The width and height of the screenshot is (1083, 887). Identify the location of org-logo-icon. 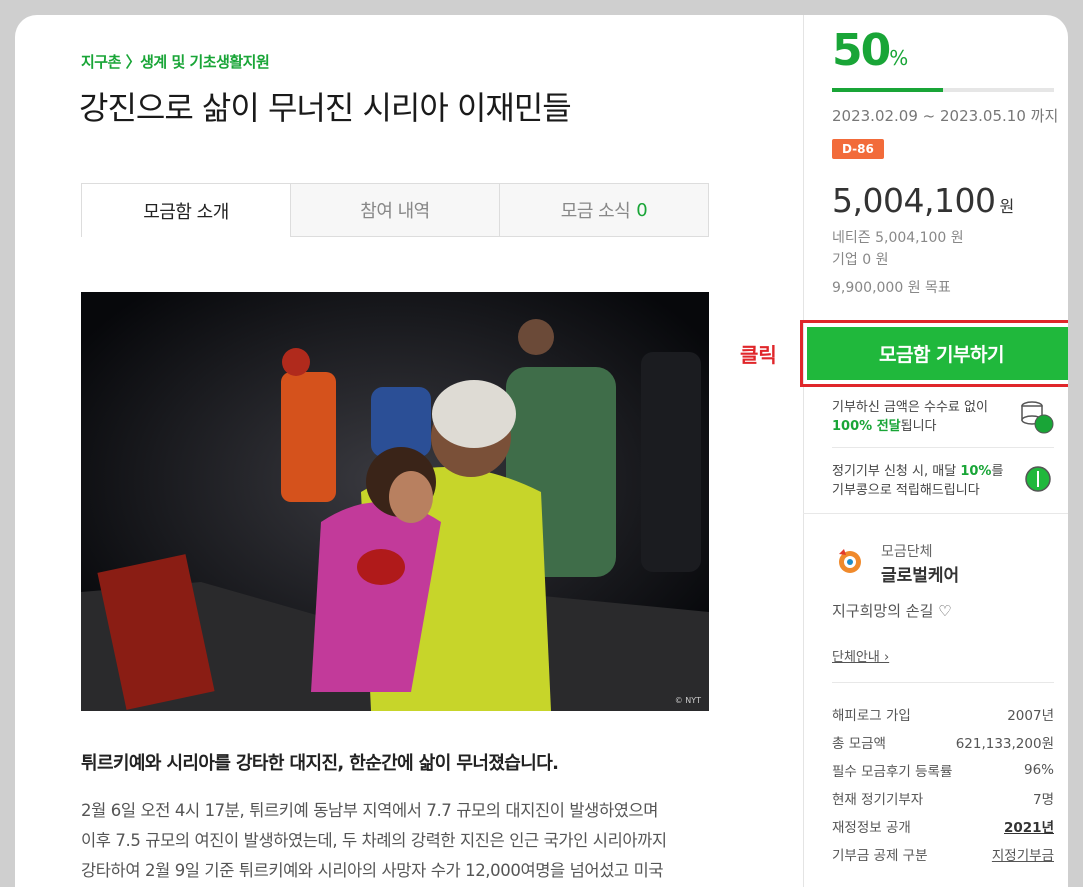
(850, 561).